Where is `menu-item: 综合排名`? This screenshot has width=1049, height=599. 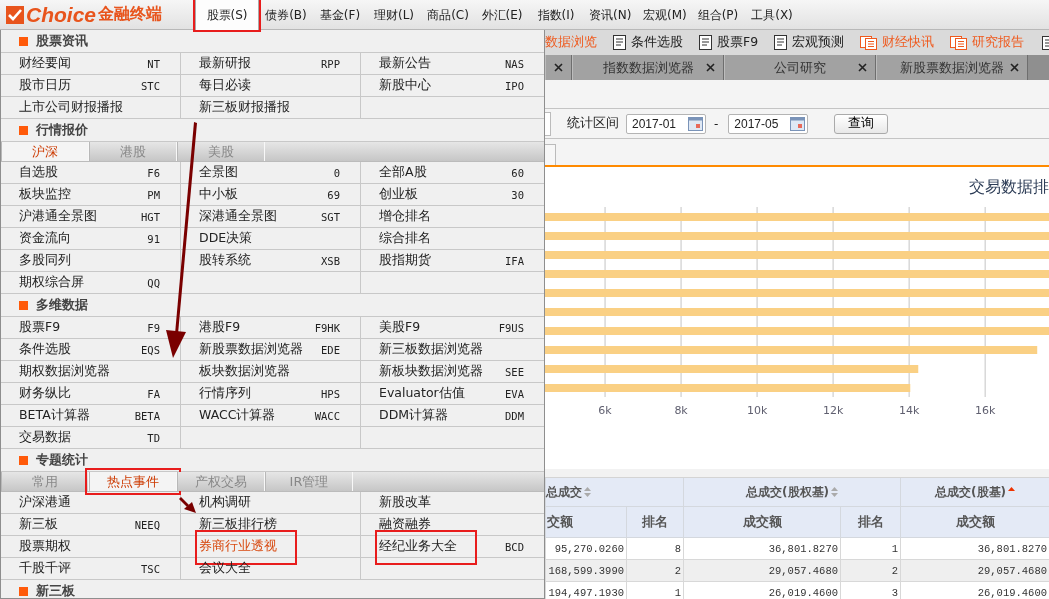 menu-item: 综合排名 is located at coordinates (405, 238).